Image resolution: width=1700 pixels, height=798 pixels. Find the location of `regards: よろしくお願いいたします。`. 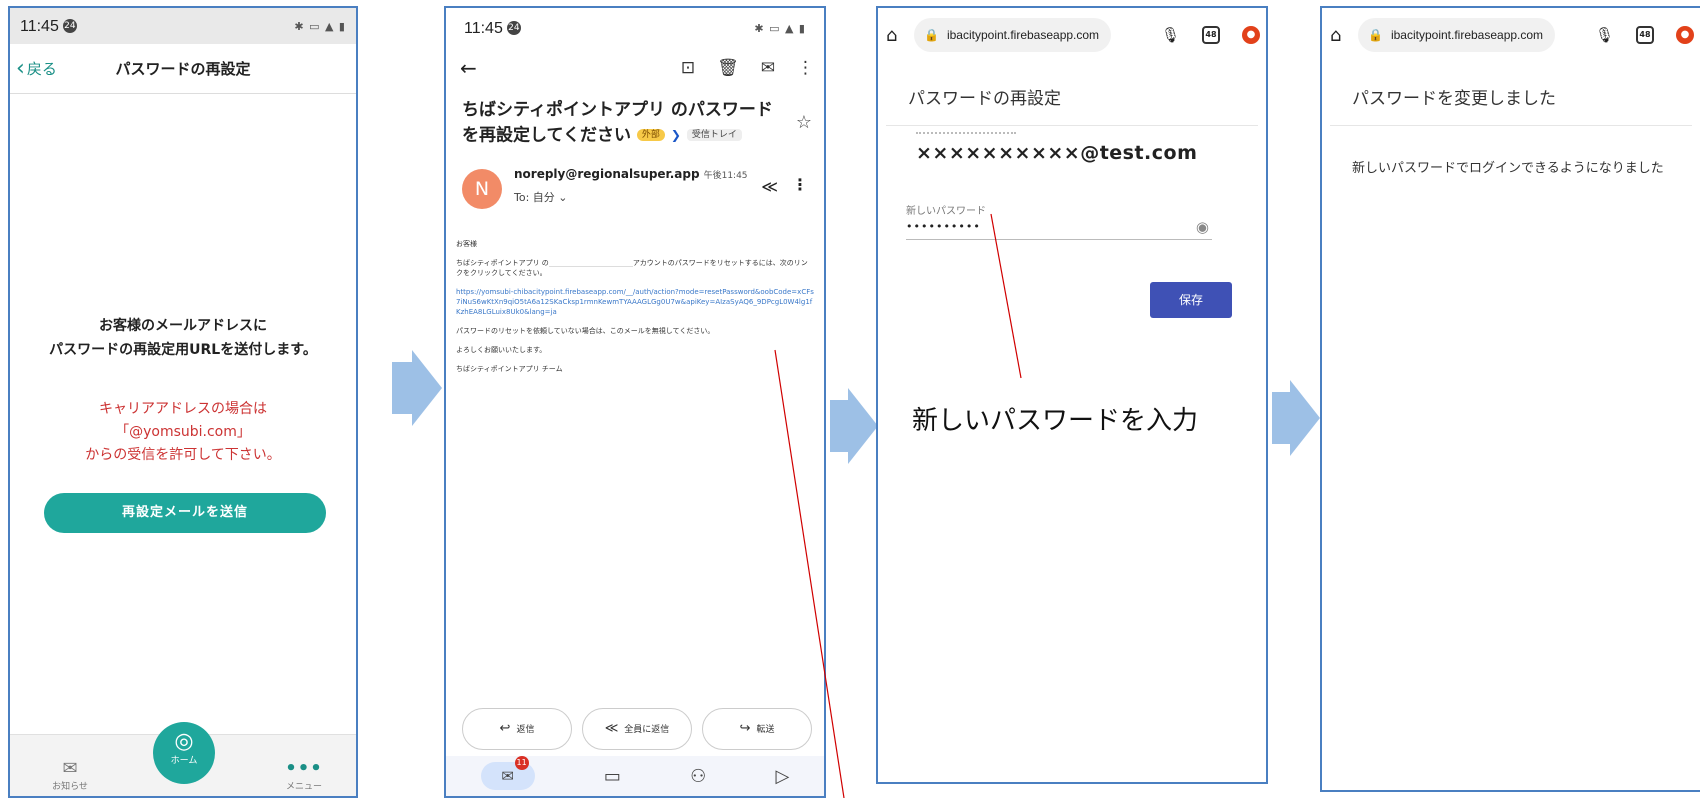

regards: よろしくお願いいたします。 is located at coordinates (501, 349).